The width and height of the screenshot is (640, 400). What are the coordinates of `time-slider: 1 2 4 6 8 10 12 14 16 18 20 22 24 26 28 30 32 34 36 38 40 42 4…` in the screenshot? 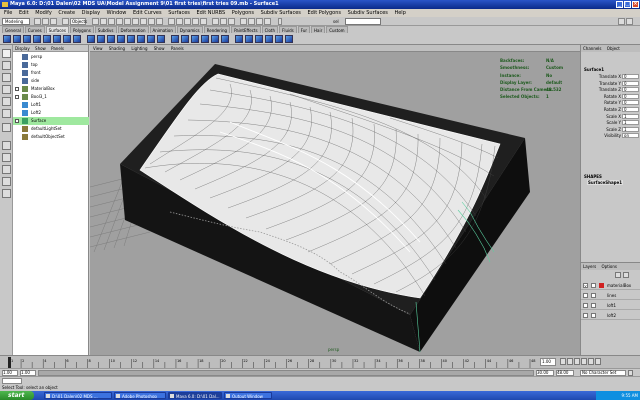 It's located at (320, 361).